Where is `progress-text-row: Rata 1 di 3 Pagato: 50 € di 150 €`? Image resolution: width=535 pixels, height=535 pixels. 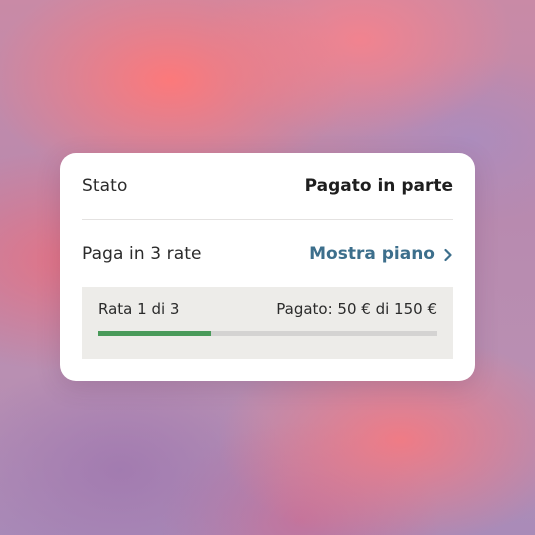
progress-text-row: Rata 1 di 3 Pagato: 50 € di 150 € is located at coordinates (267, 309).